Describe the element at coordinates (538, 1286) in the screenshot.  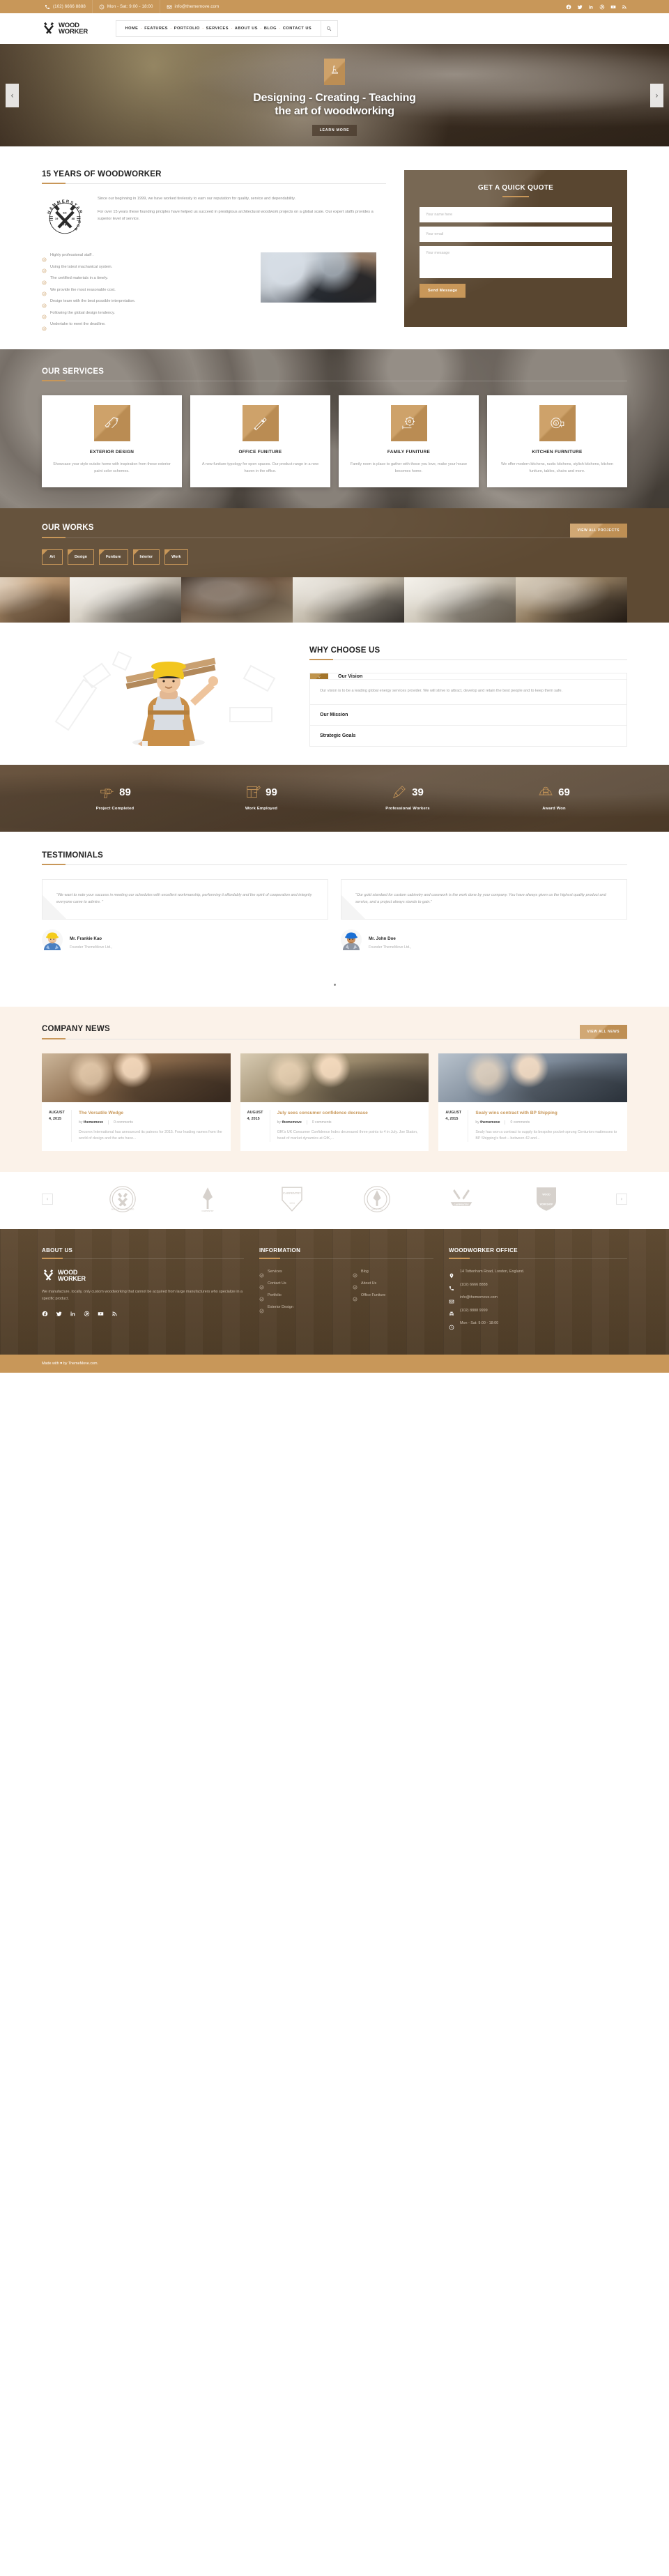
I see `footer-office-phone: (102) 6666 8888` at that location.